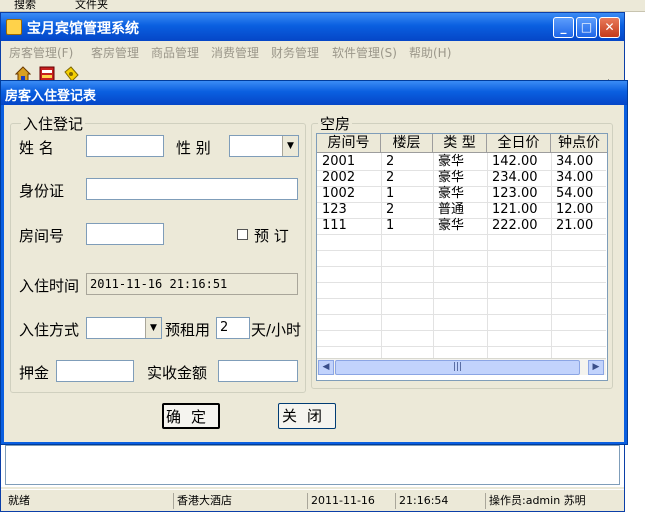  Describe the element at coordinates (271, 236) in the screenshot. I see `reserve-label: 预 订` at that location.